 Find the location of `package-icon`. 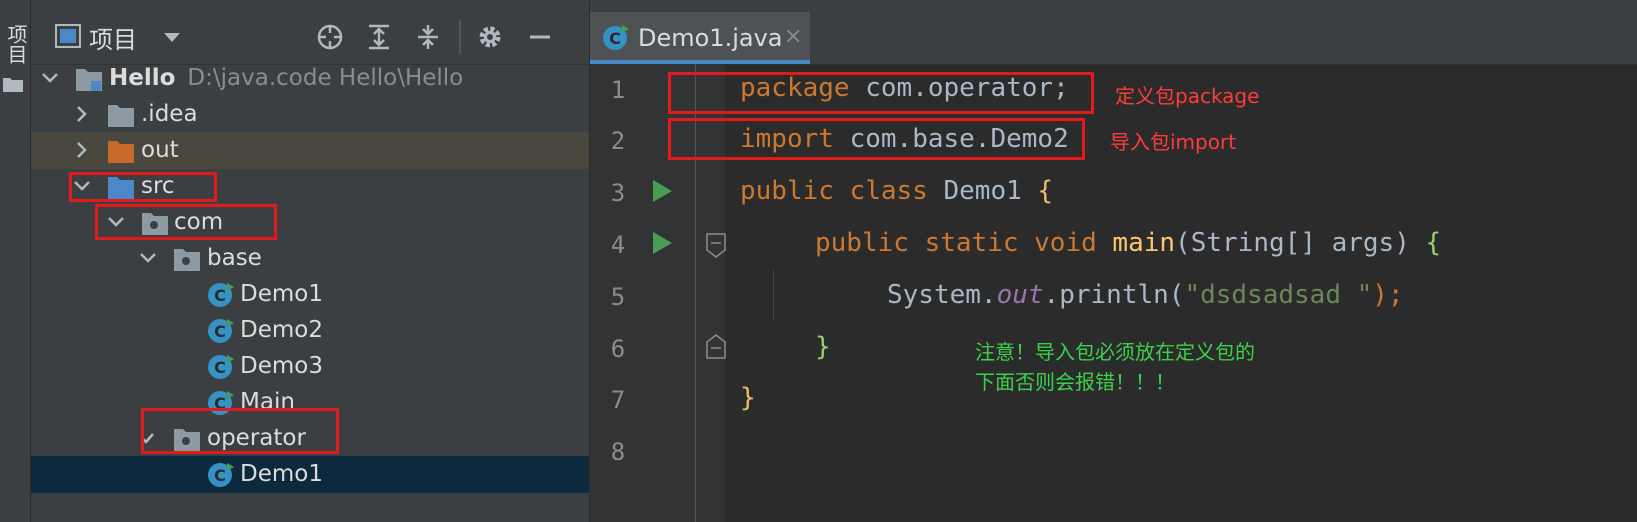

package-icon is located at coordinates (187, 260).